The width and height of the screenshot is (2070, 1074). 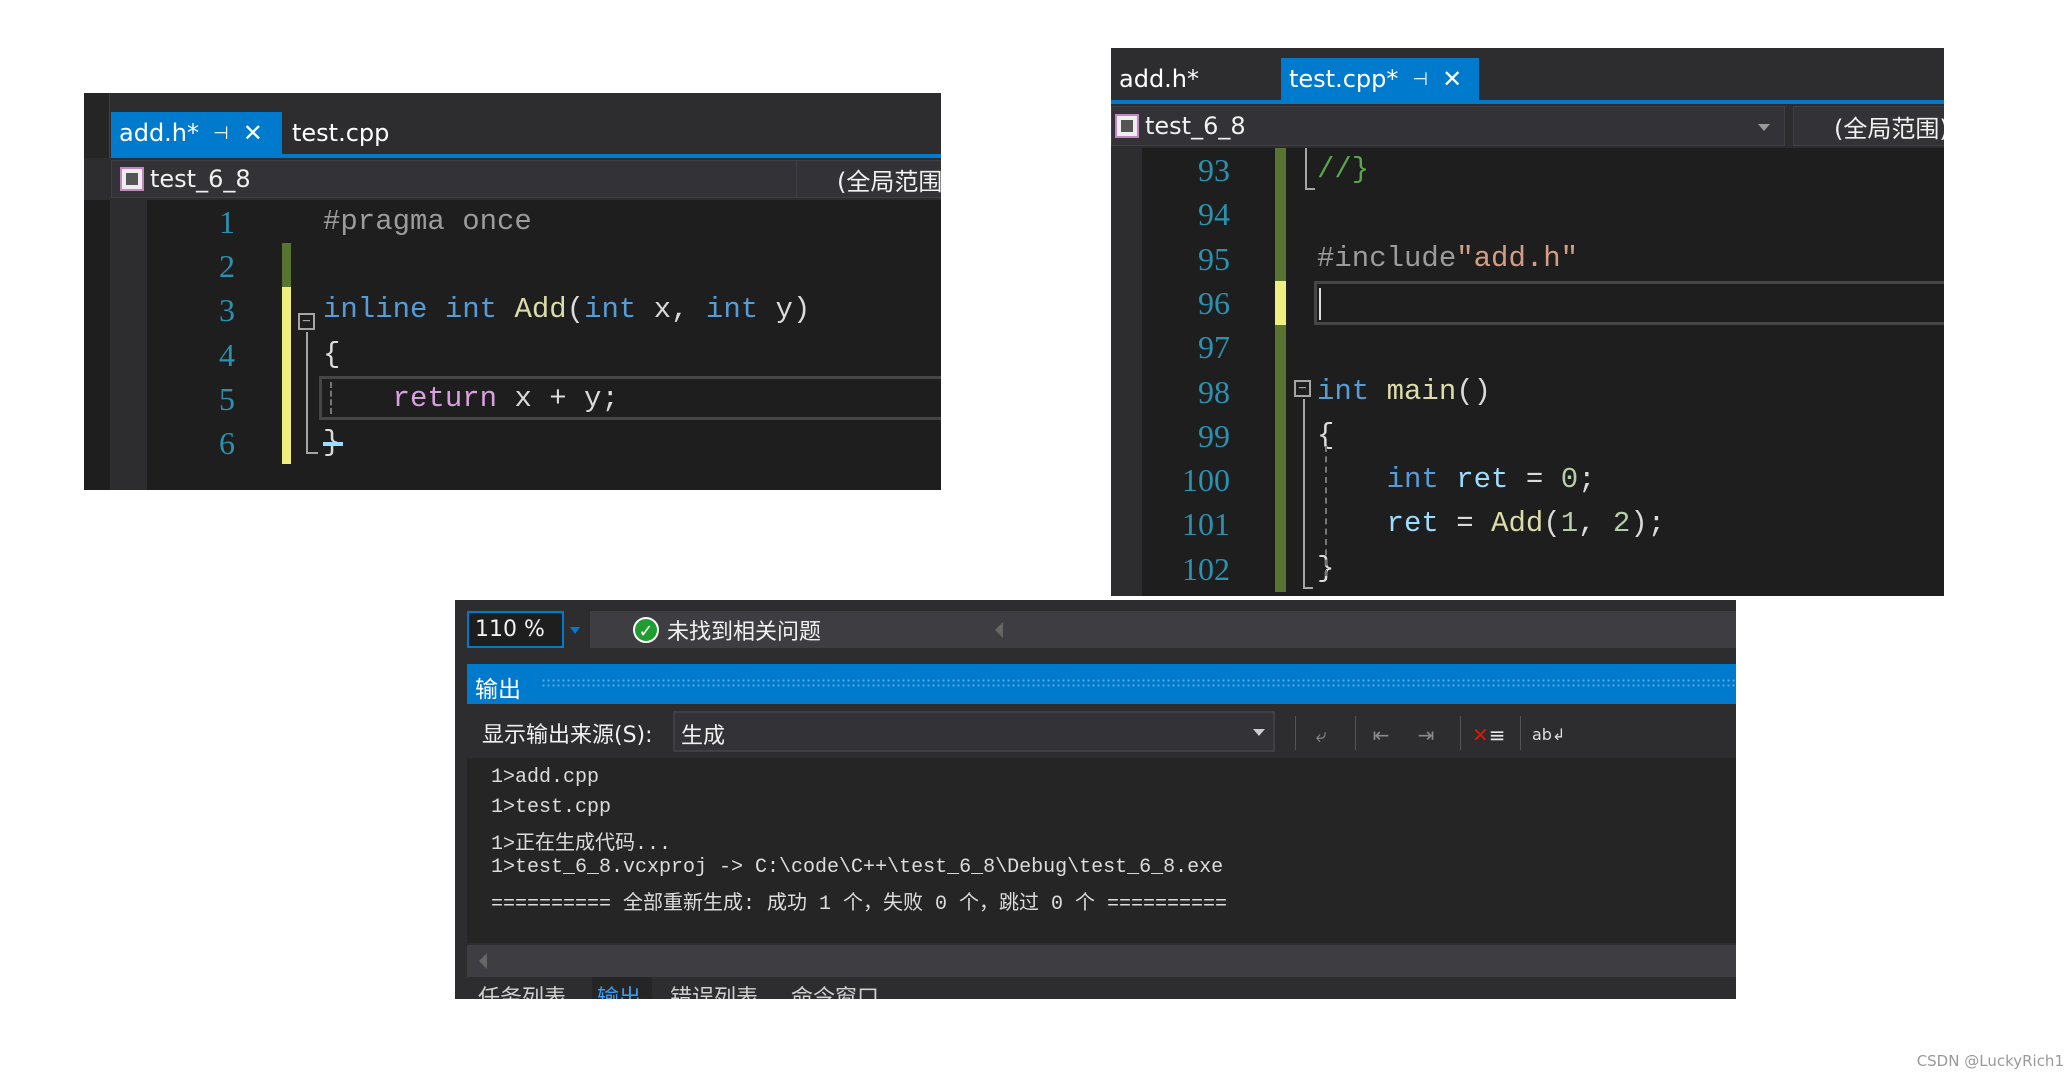 What do you see at coordinates (1206, 568) in the screenshot?
I see `line-number: 102` at bounding box center [1206, 568].